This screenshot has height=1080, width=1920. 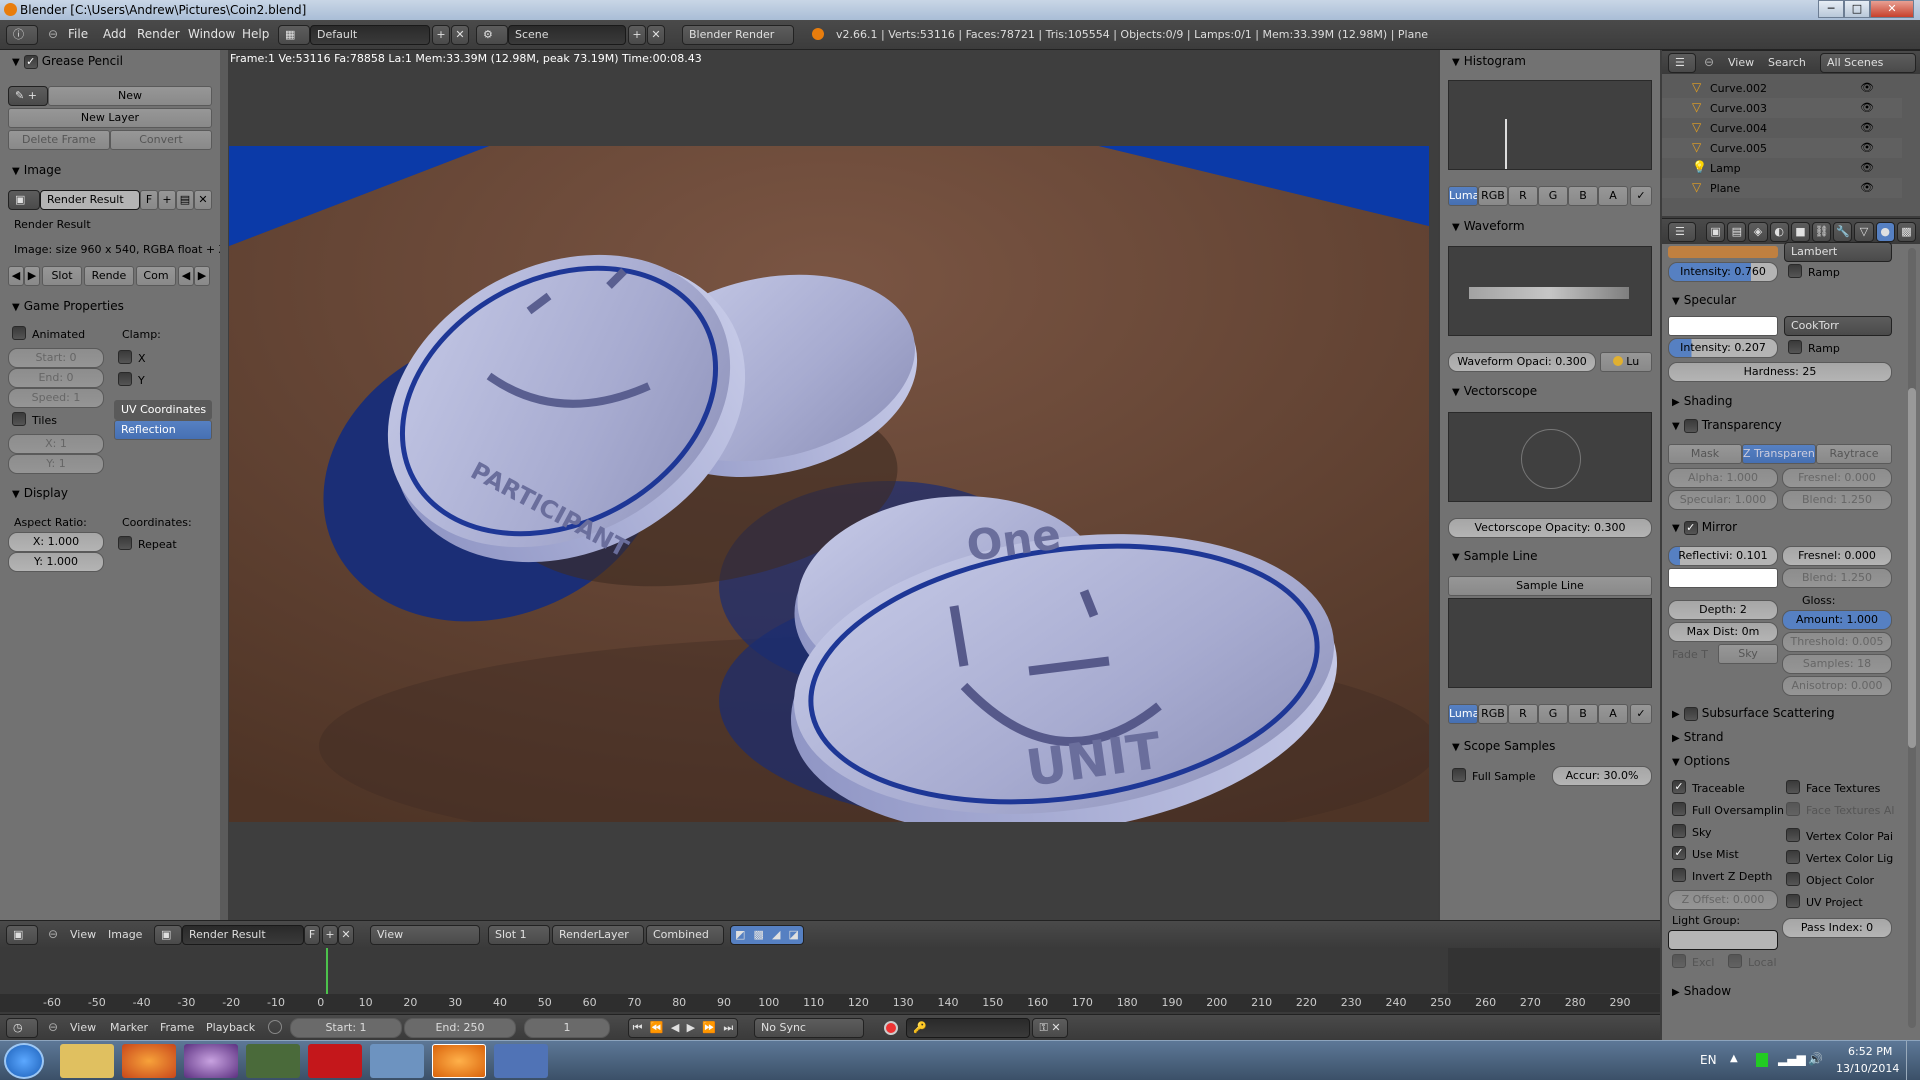 What do you see at coordinates (156, 276) in the screenshot?
I see `pass-select: Com` at bounding box center [156, 276].